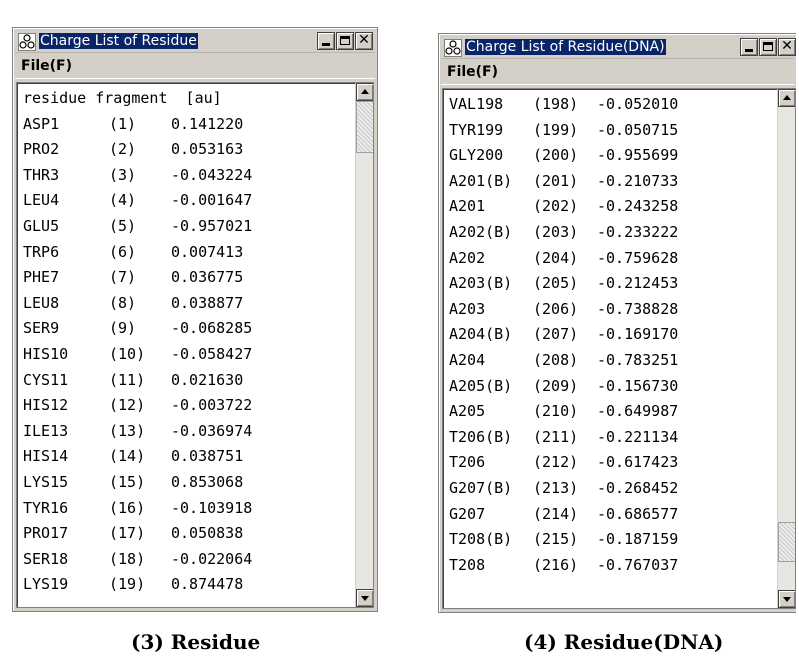 The height and width of the screenshot is (670, 799). What do you see at coordinates (571, 361) in the screenshot?
I see `list-item: A204 (208) -0.783251` at bounding box center [571, 361].